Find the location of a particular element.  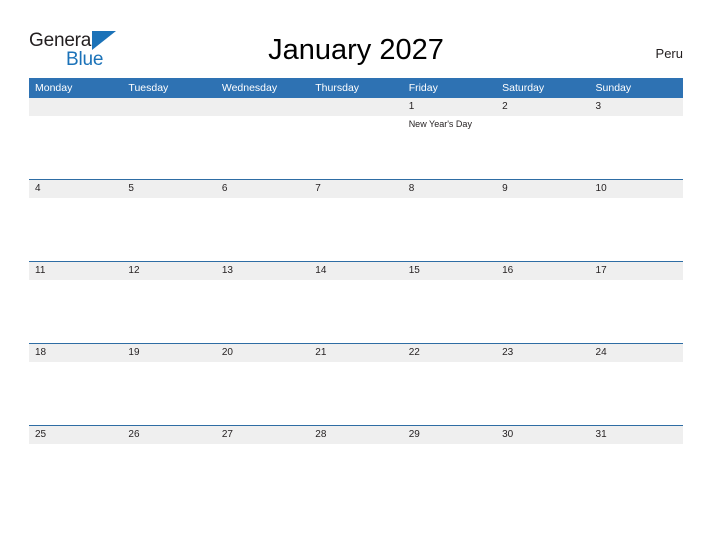

day-number: 25 is located at coordinates (75, 435).